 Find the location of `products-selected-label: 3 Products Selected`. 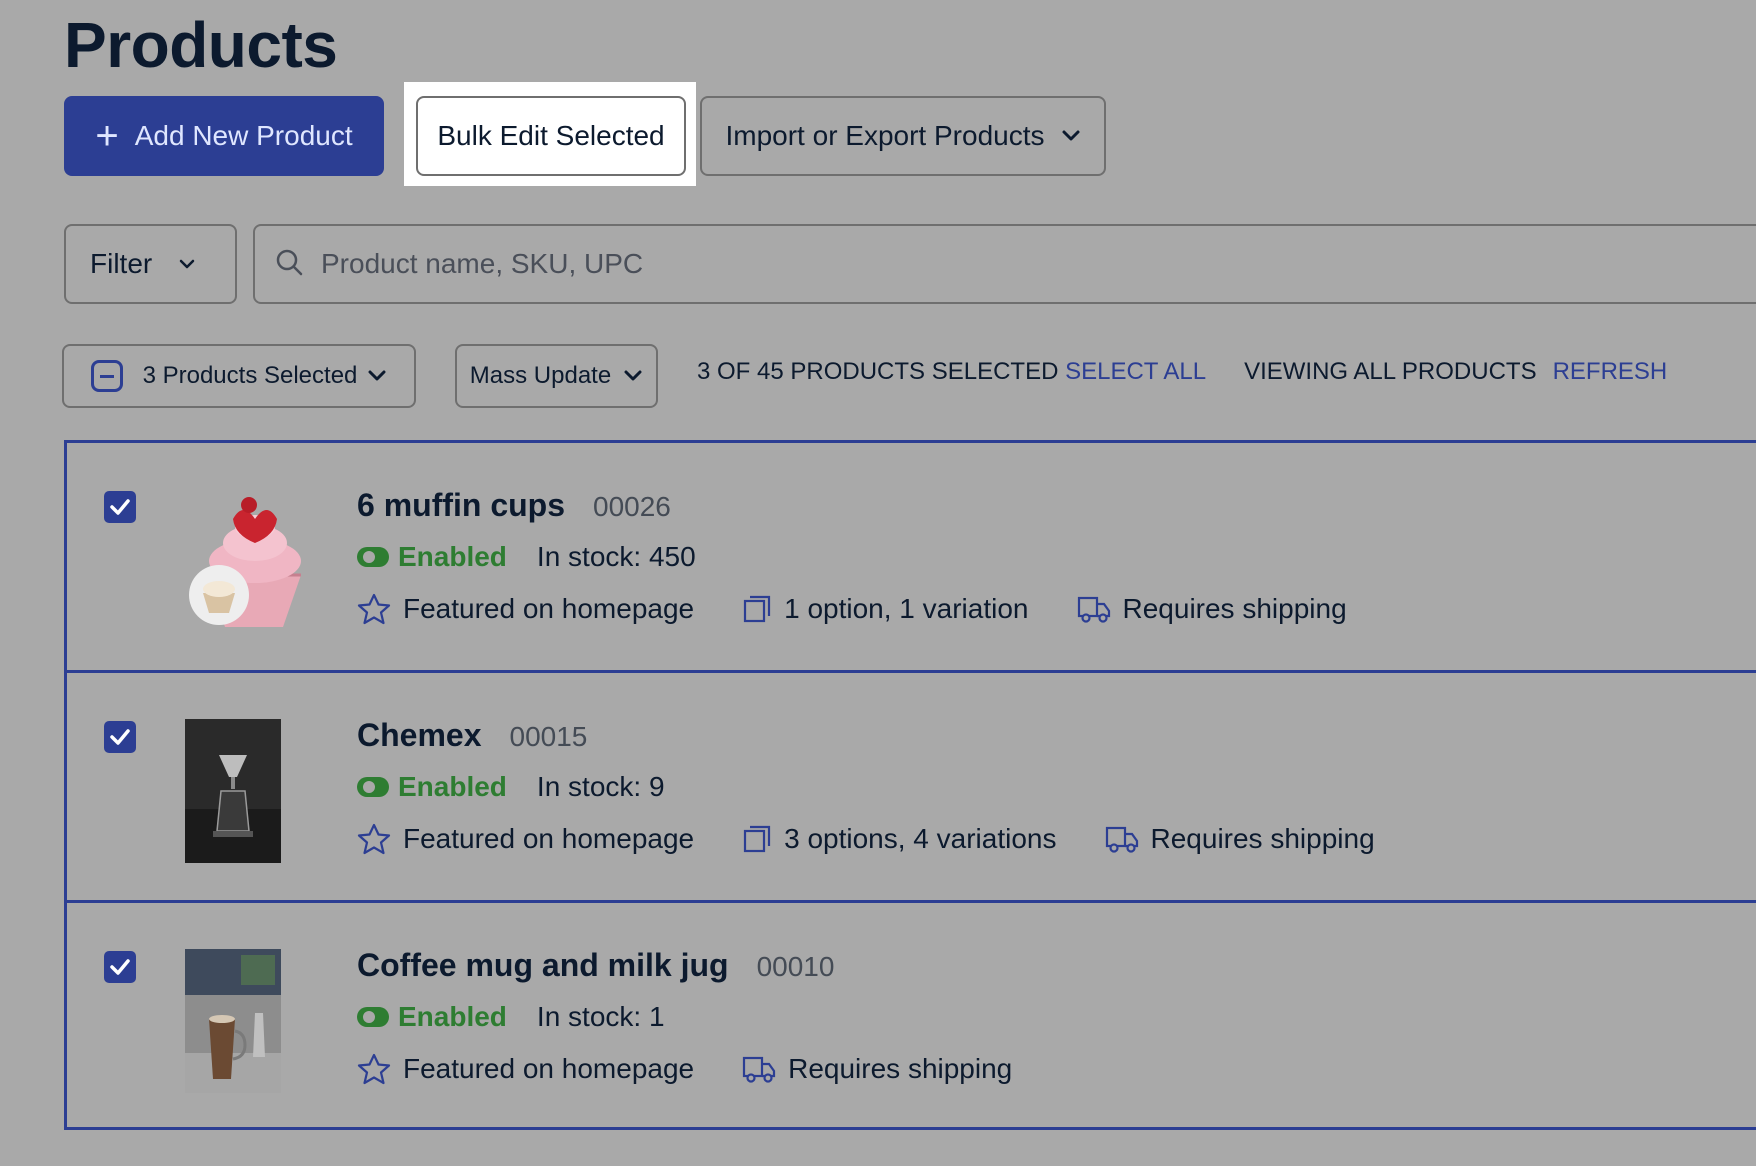

products-selected-label: 3 Products Selected is located at coordinates (250, 376).